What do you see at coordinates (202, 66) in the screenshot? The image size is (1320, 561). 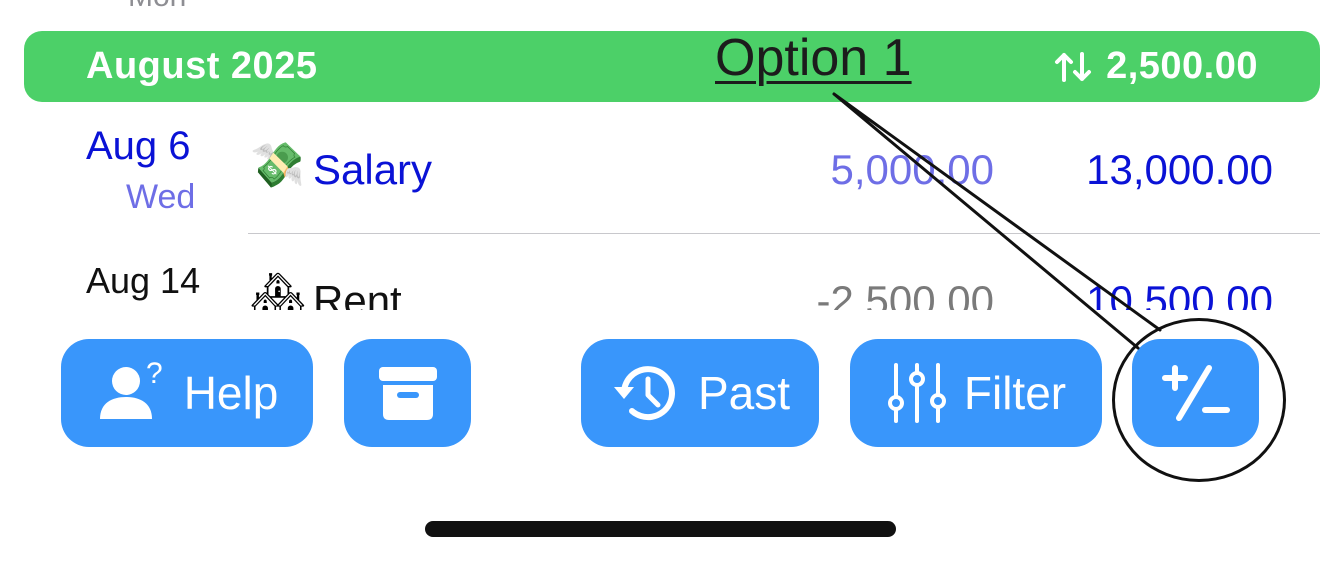 I see `month-title: August 2025` at bounding box center [202, 66].